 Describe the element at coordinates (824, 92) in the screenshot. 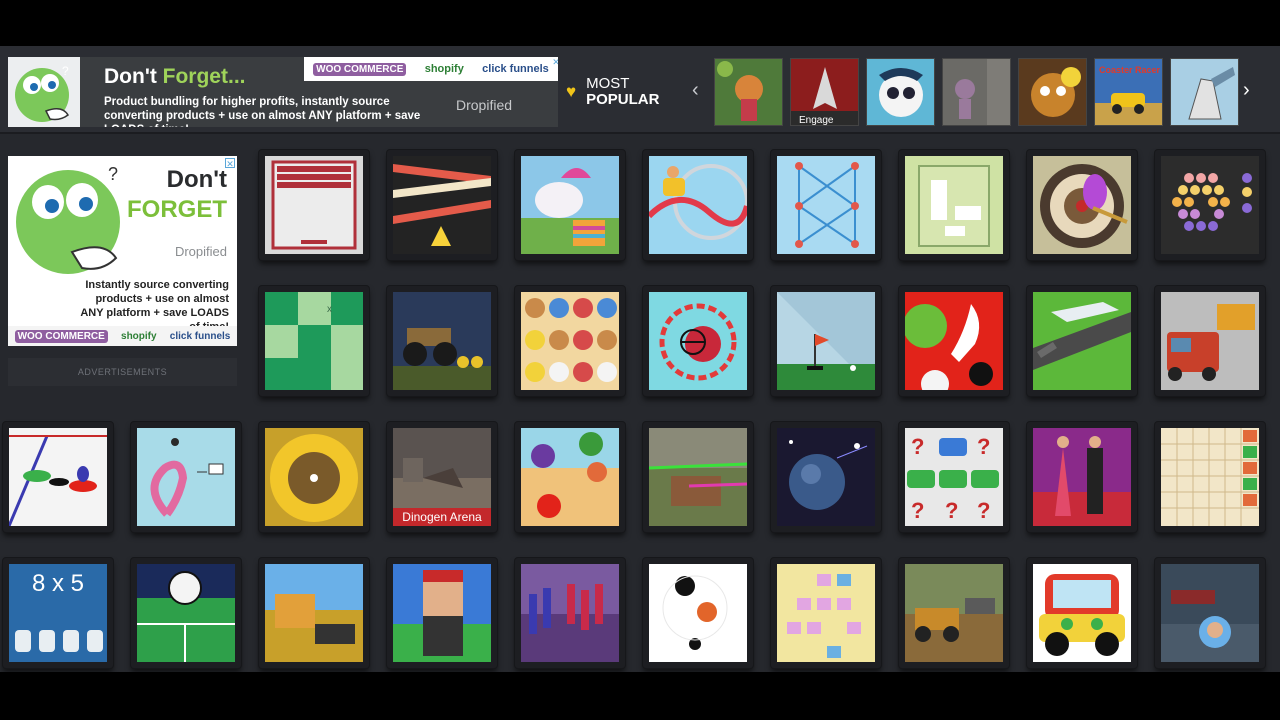

I see `popular-game-space-shooter: Engage` at that location.